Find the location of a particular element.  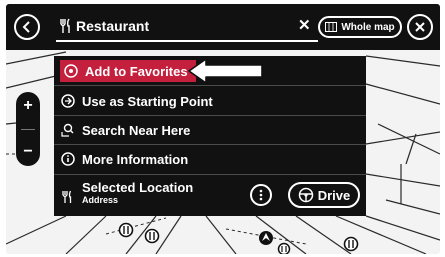

menu-item-label: Search Near Here is located at coordinates (136, 130).